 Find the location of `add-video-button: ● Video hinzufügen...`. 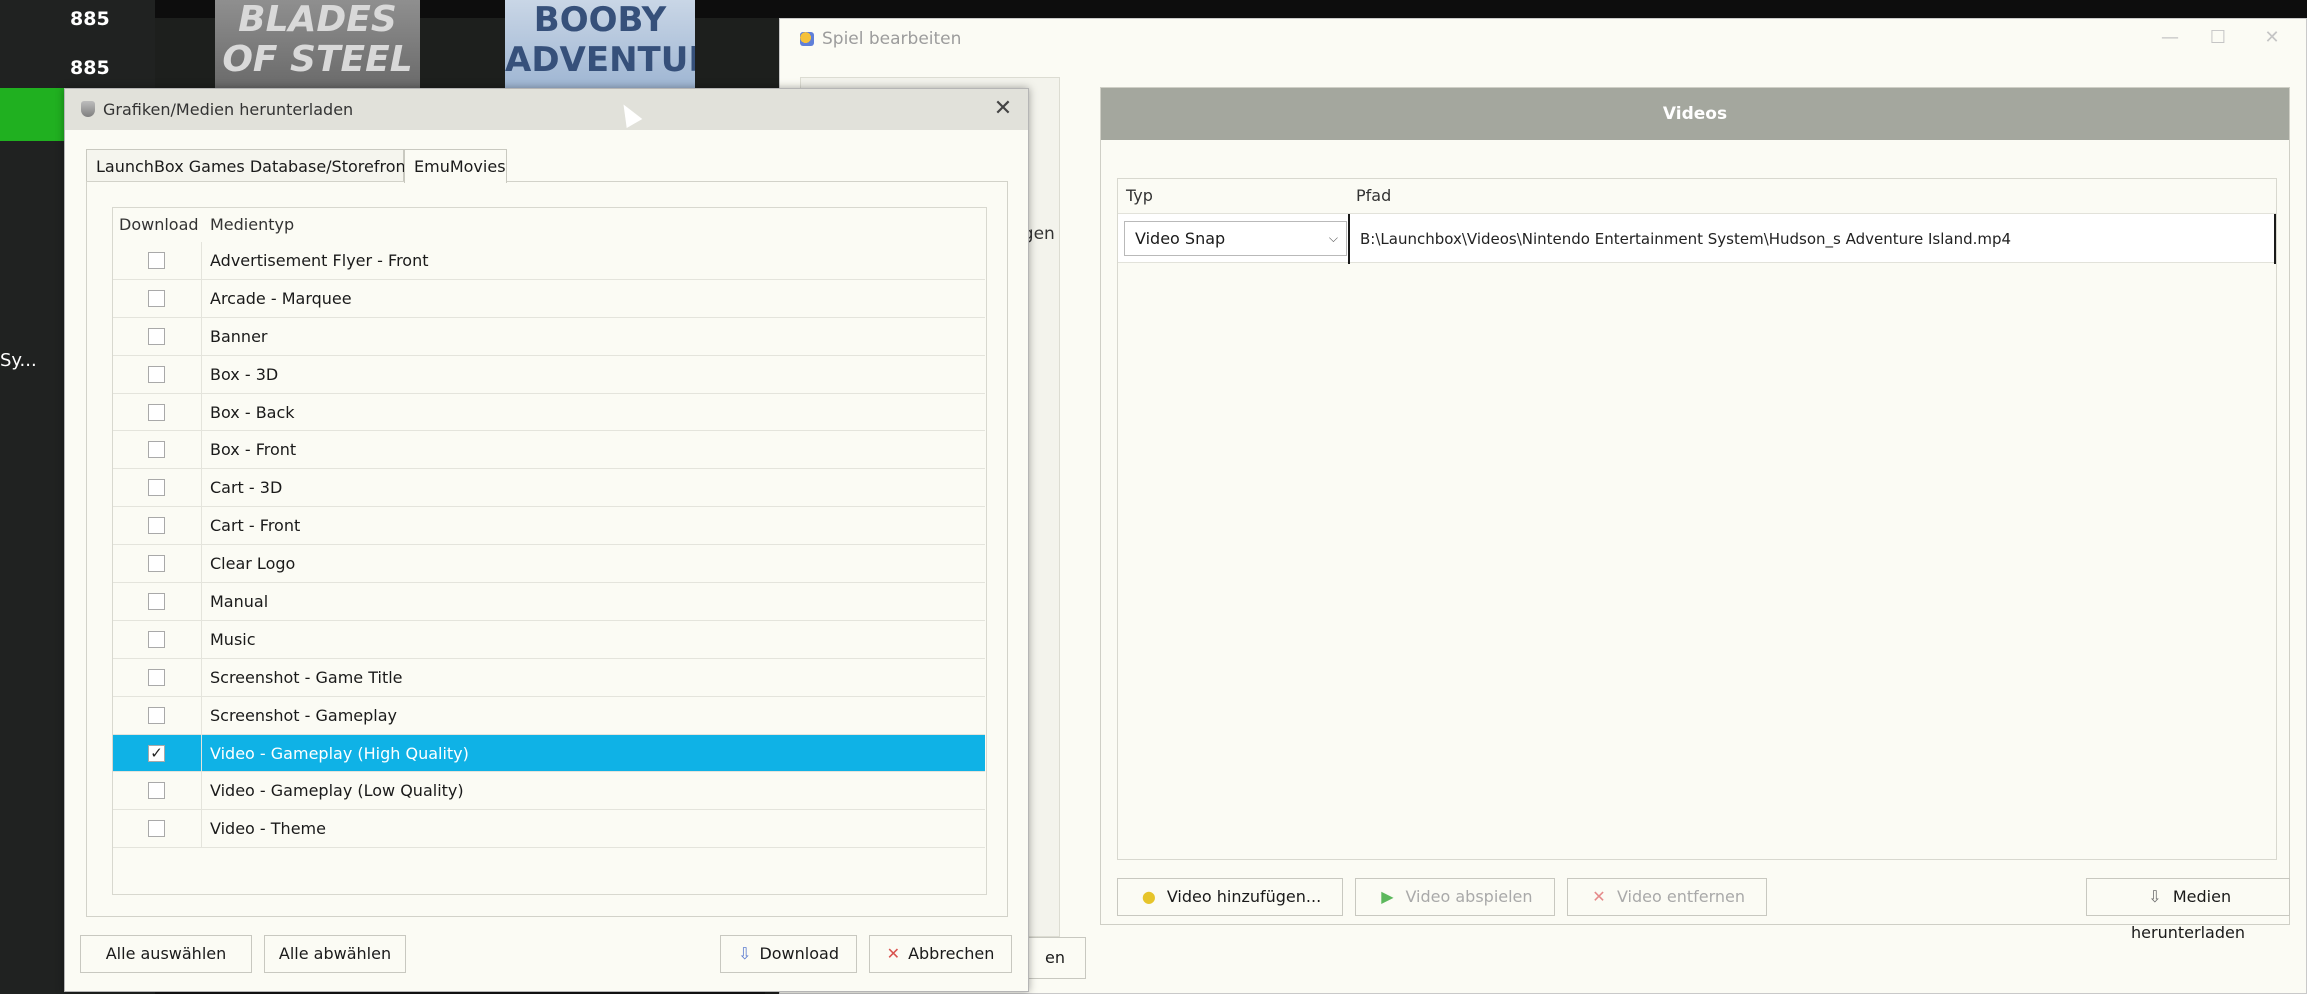

add-video-button: ● Video hinzufügen... is located at coordinates (1230, 897).